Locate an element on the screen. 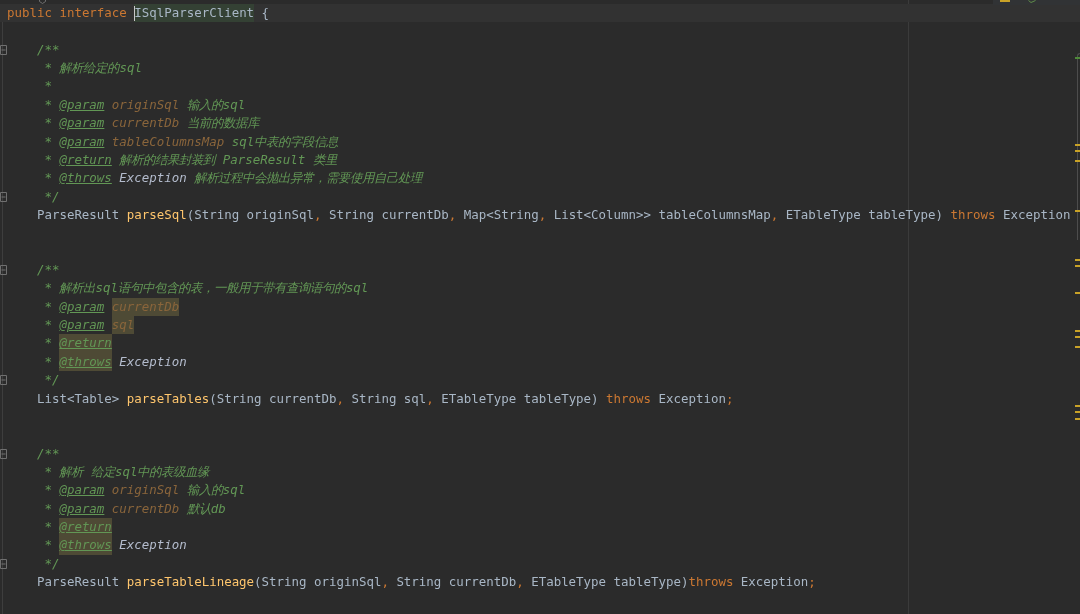  highlighted-word: currentDb is located at coordinates (145, 307).